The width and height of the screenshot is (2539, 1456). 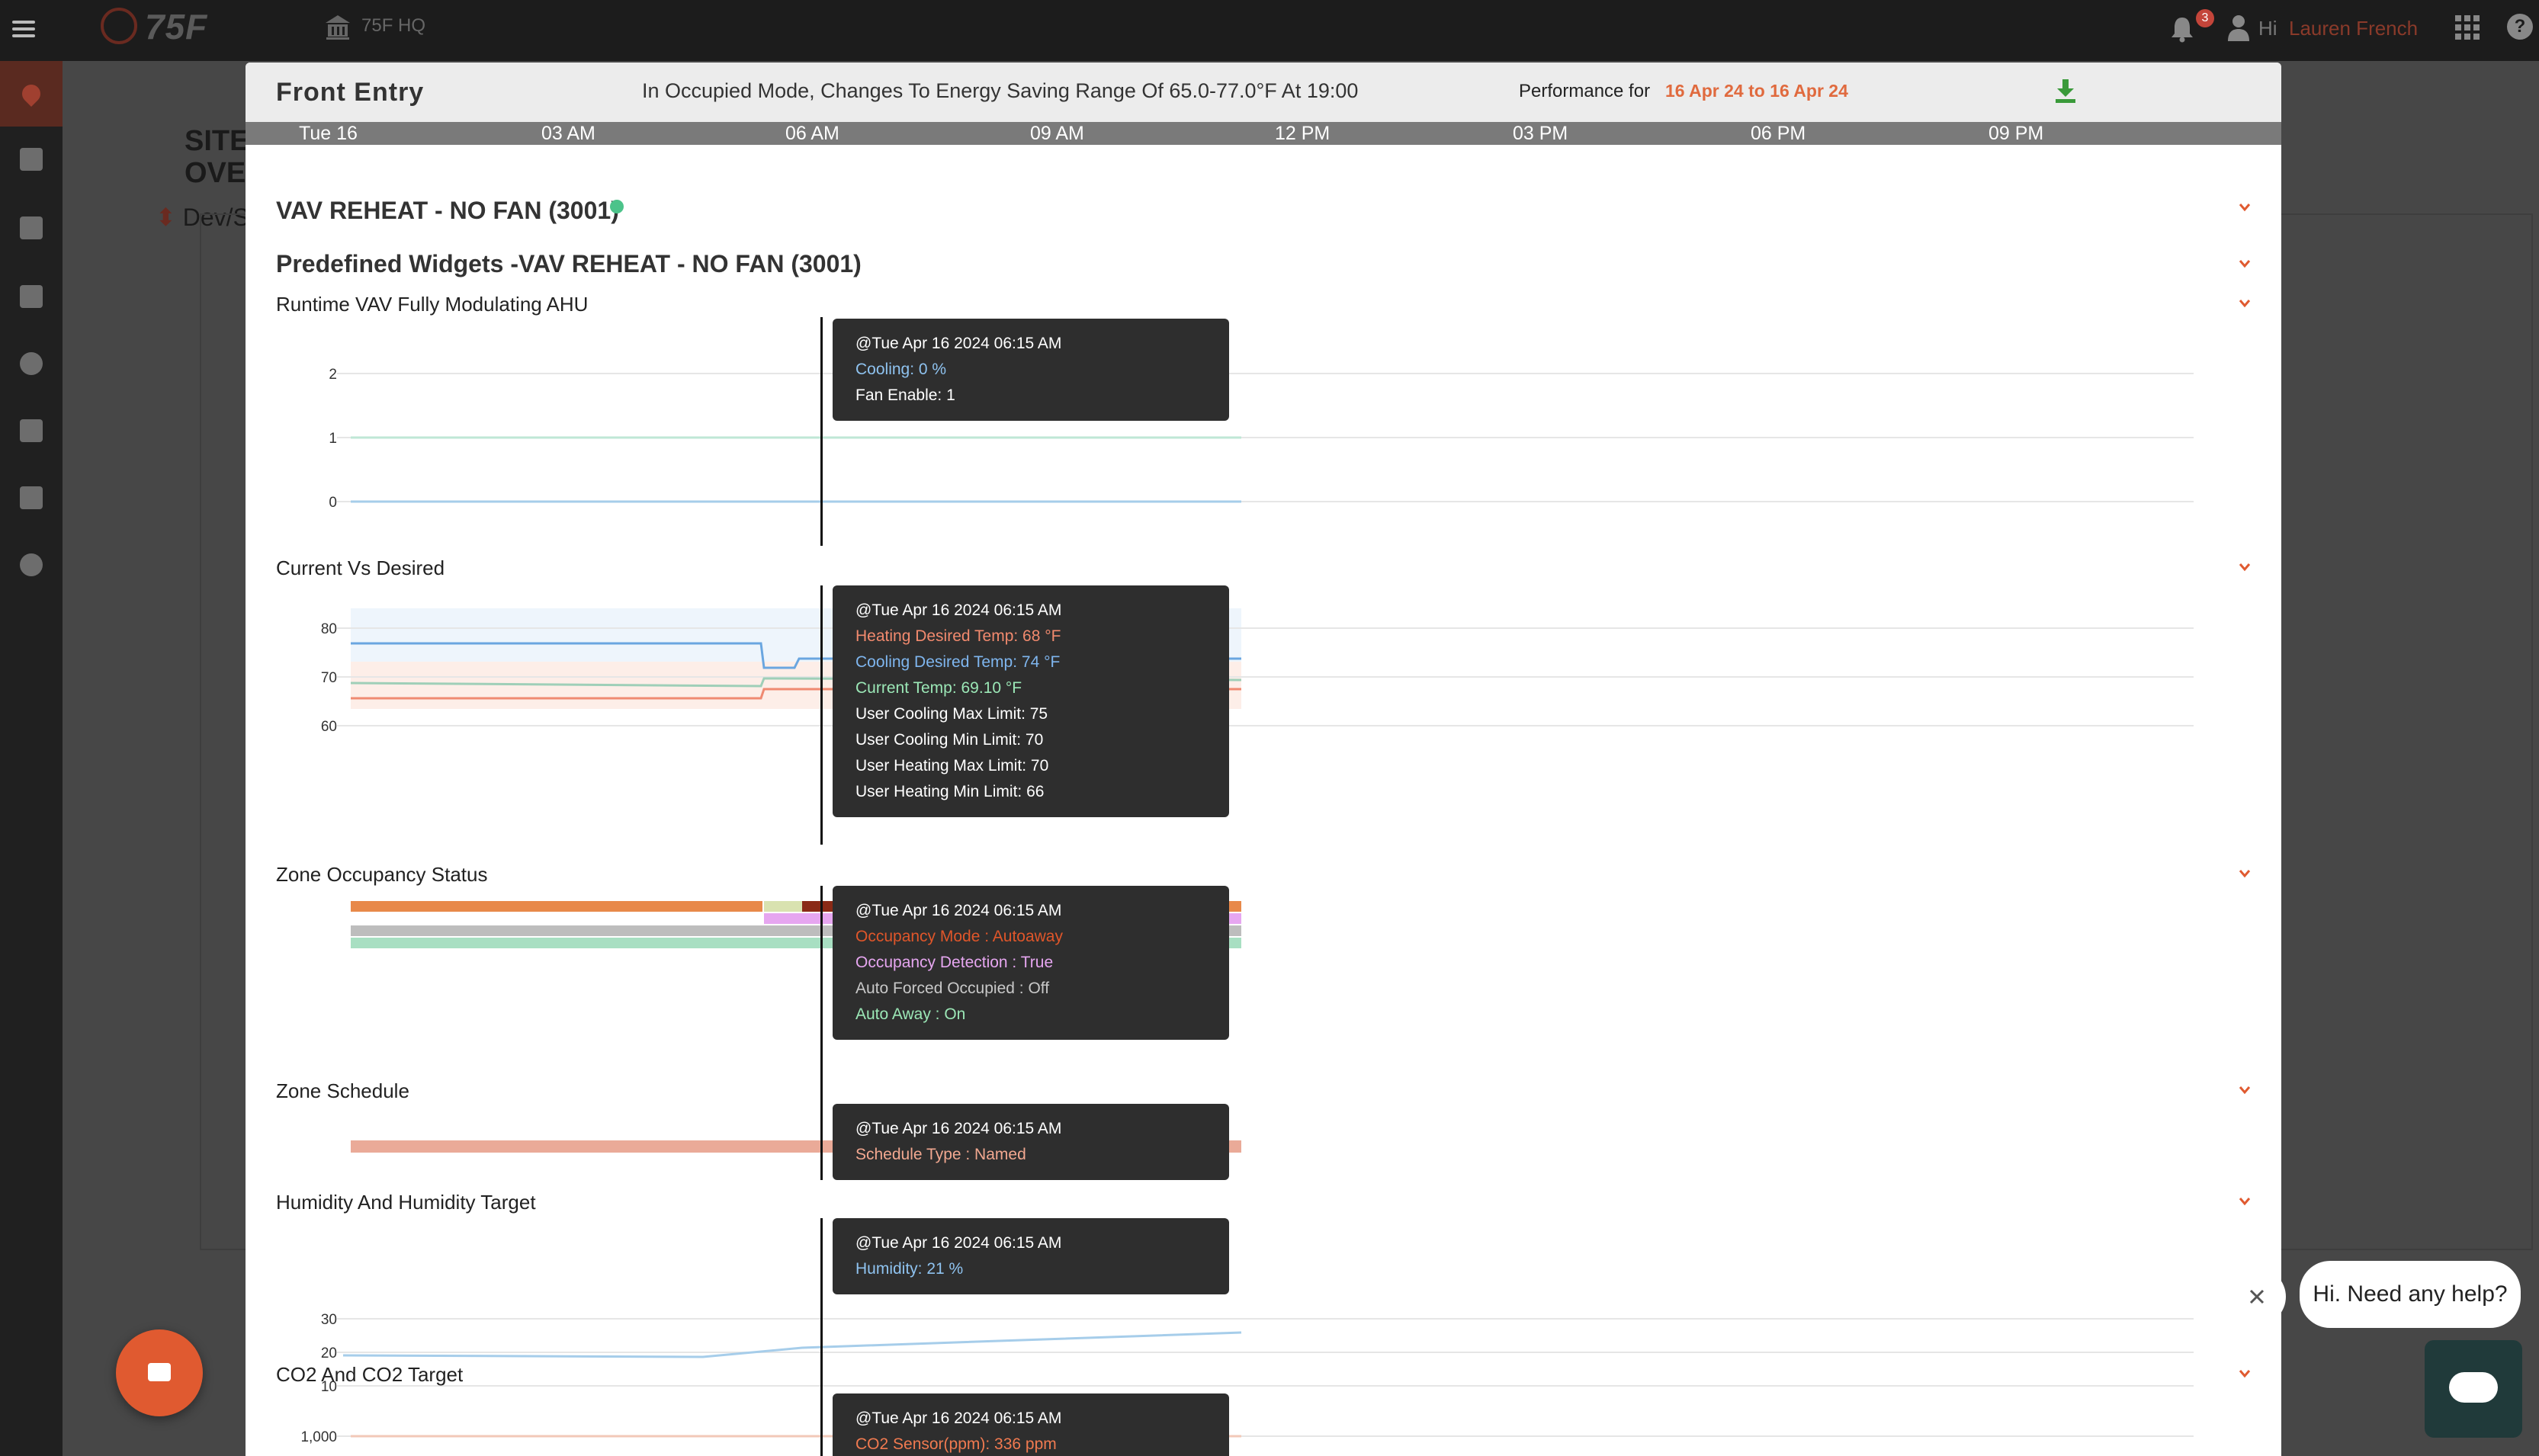 I want to click on nav-heatmap-icon, so click(x=31, y=94).